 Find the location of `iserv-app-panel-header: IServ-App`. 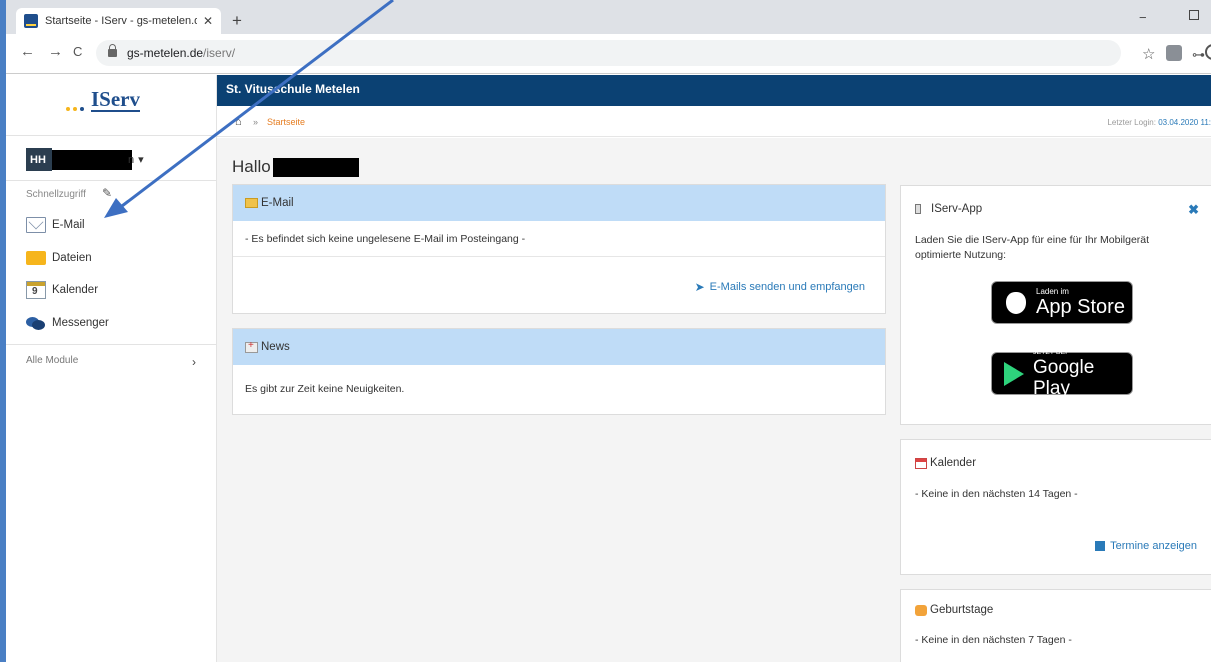

iserv-app-panel-header: IServ-App is located at coordinates (948, 209).